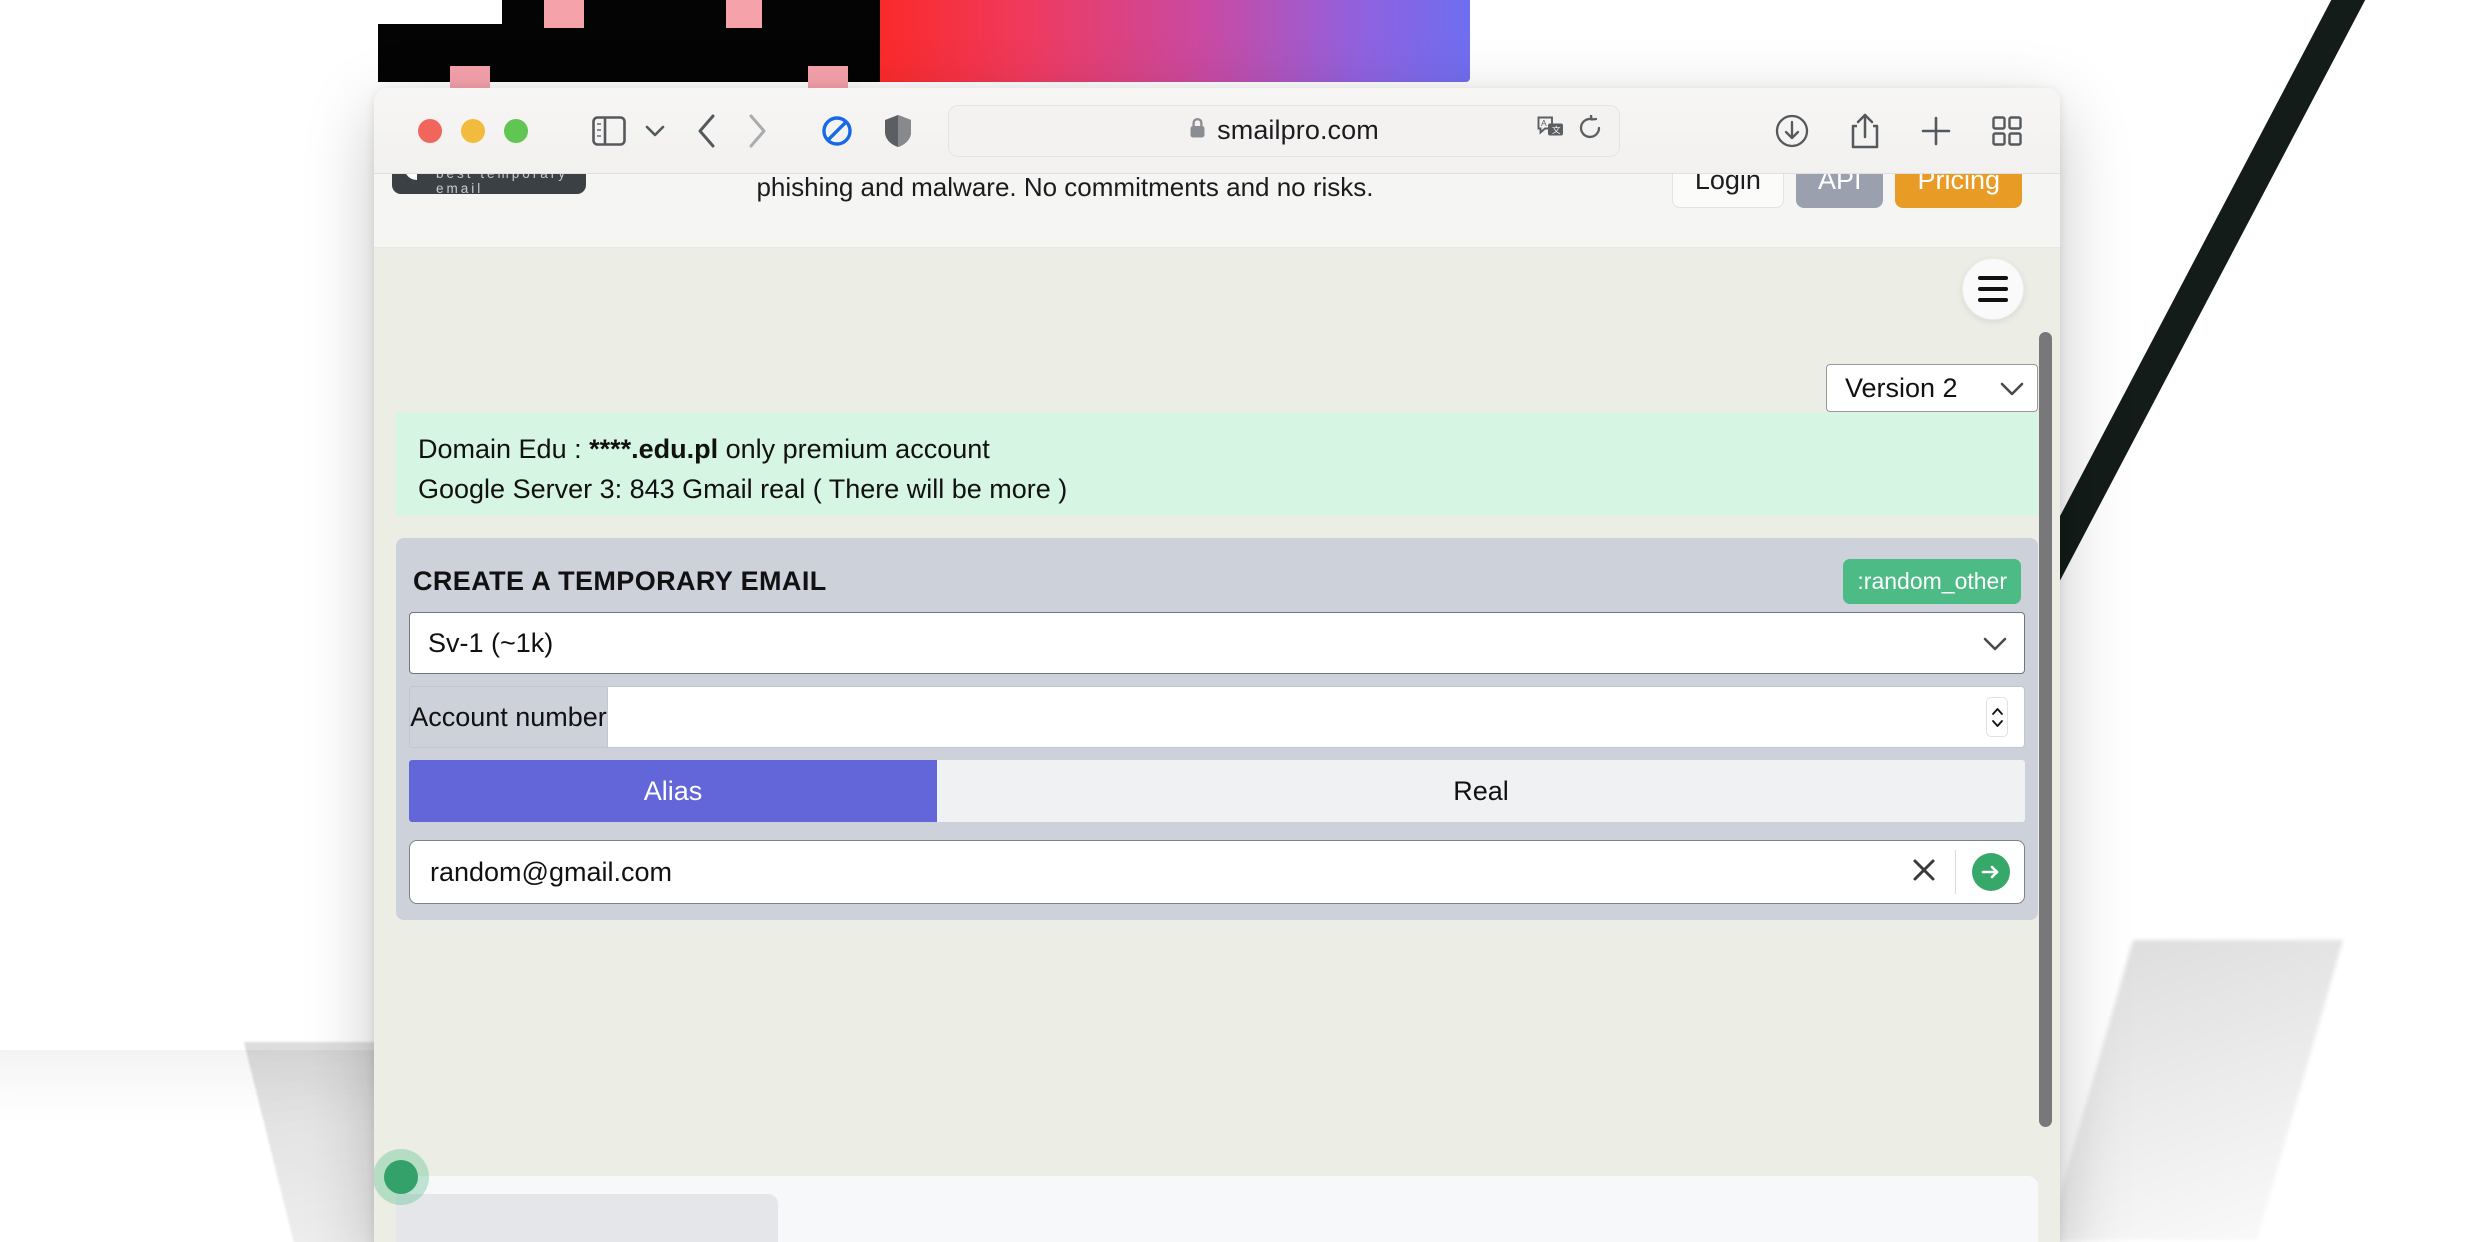 This screenshot has width=2484, height=1242. What do you see at coordinates (491, 642) in the screenshot?
I see `server-select-value: Sv-1 (~1k)` at bounding box center [491, 642].